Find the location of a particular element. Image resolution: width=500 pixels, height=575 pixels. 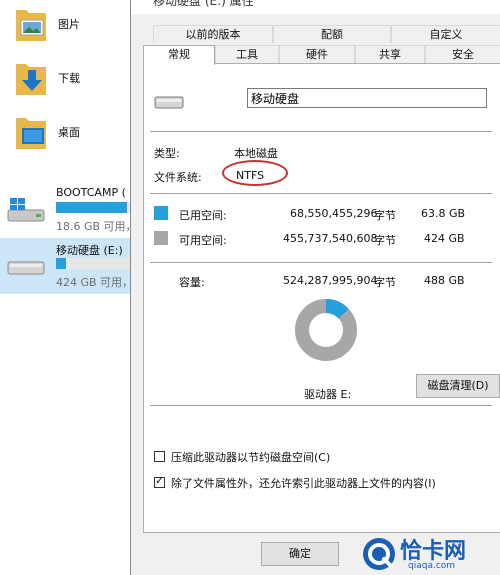

tab-row-bottom: 常规 工具 硬件 共享 安全 is located at coordinates (321, 55).